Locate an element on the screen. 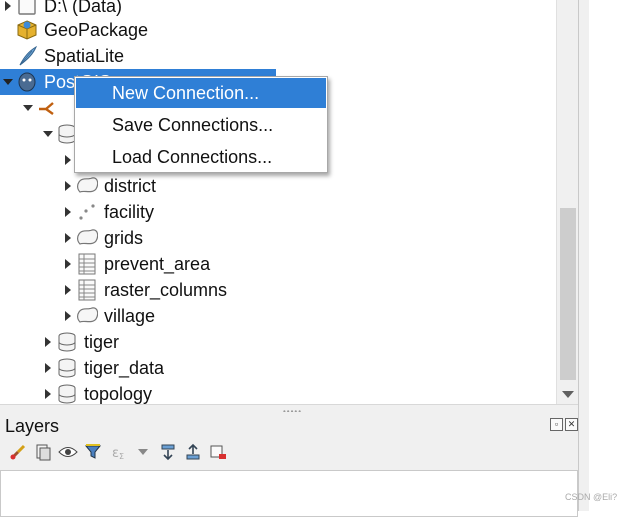 The width and height of the screenshot is (632, 517). tree-item-label: GeoPackage is located at coordinates (96, 29).